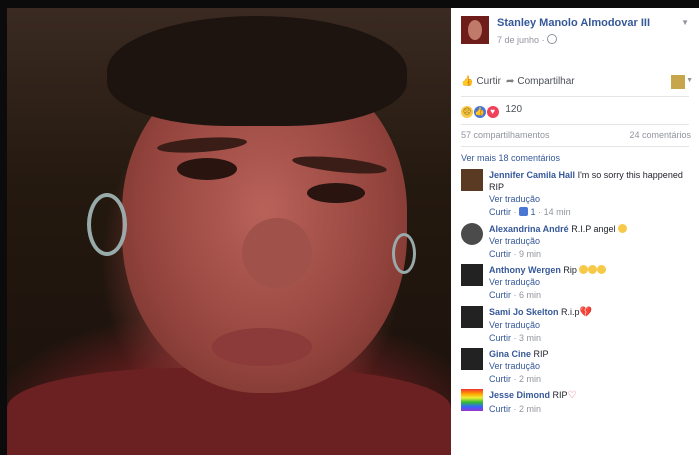 Image resolution: width=699 pixels, height=455 pixels. What do you see at coordinates (557, 212) in the screenshot?
I see `comment-time: 14 min` at bounding box center [557, 212].